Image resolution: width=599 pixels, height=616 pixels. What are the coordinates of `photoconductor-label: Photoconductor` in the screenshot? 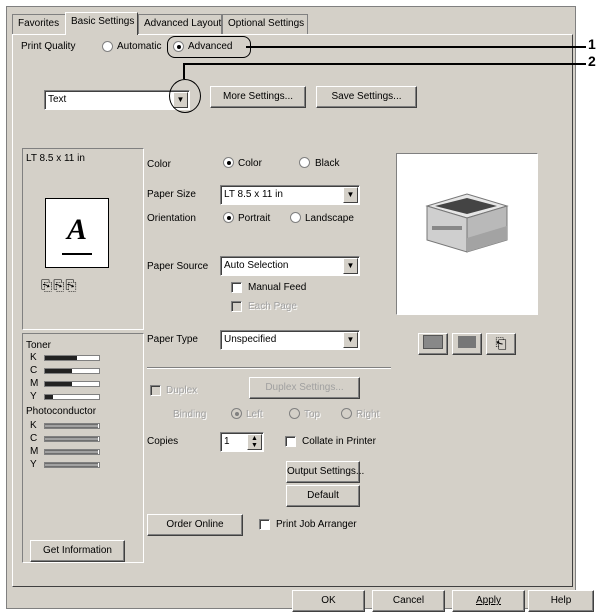 It's located at (61, 411).